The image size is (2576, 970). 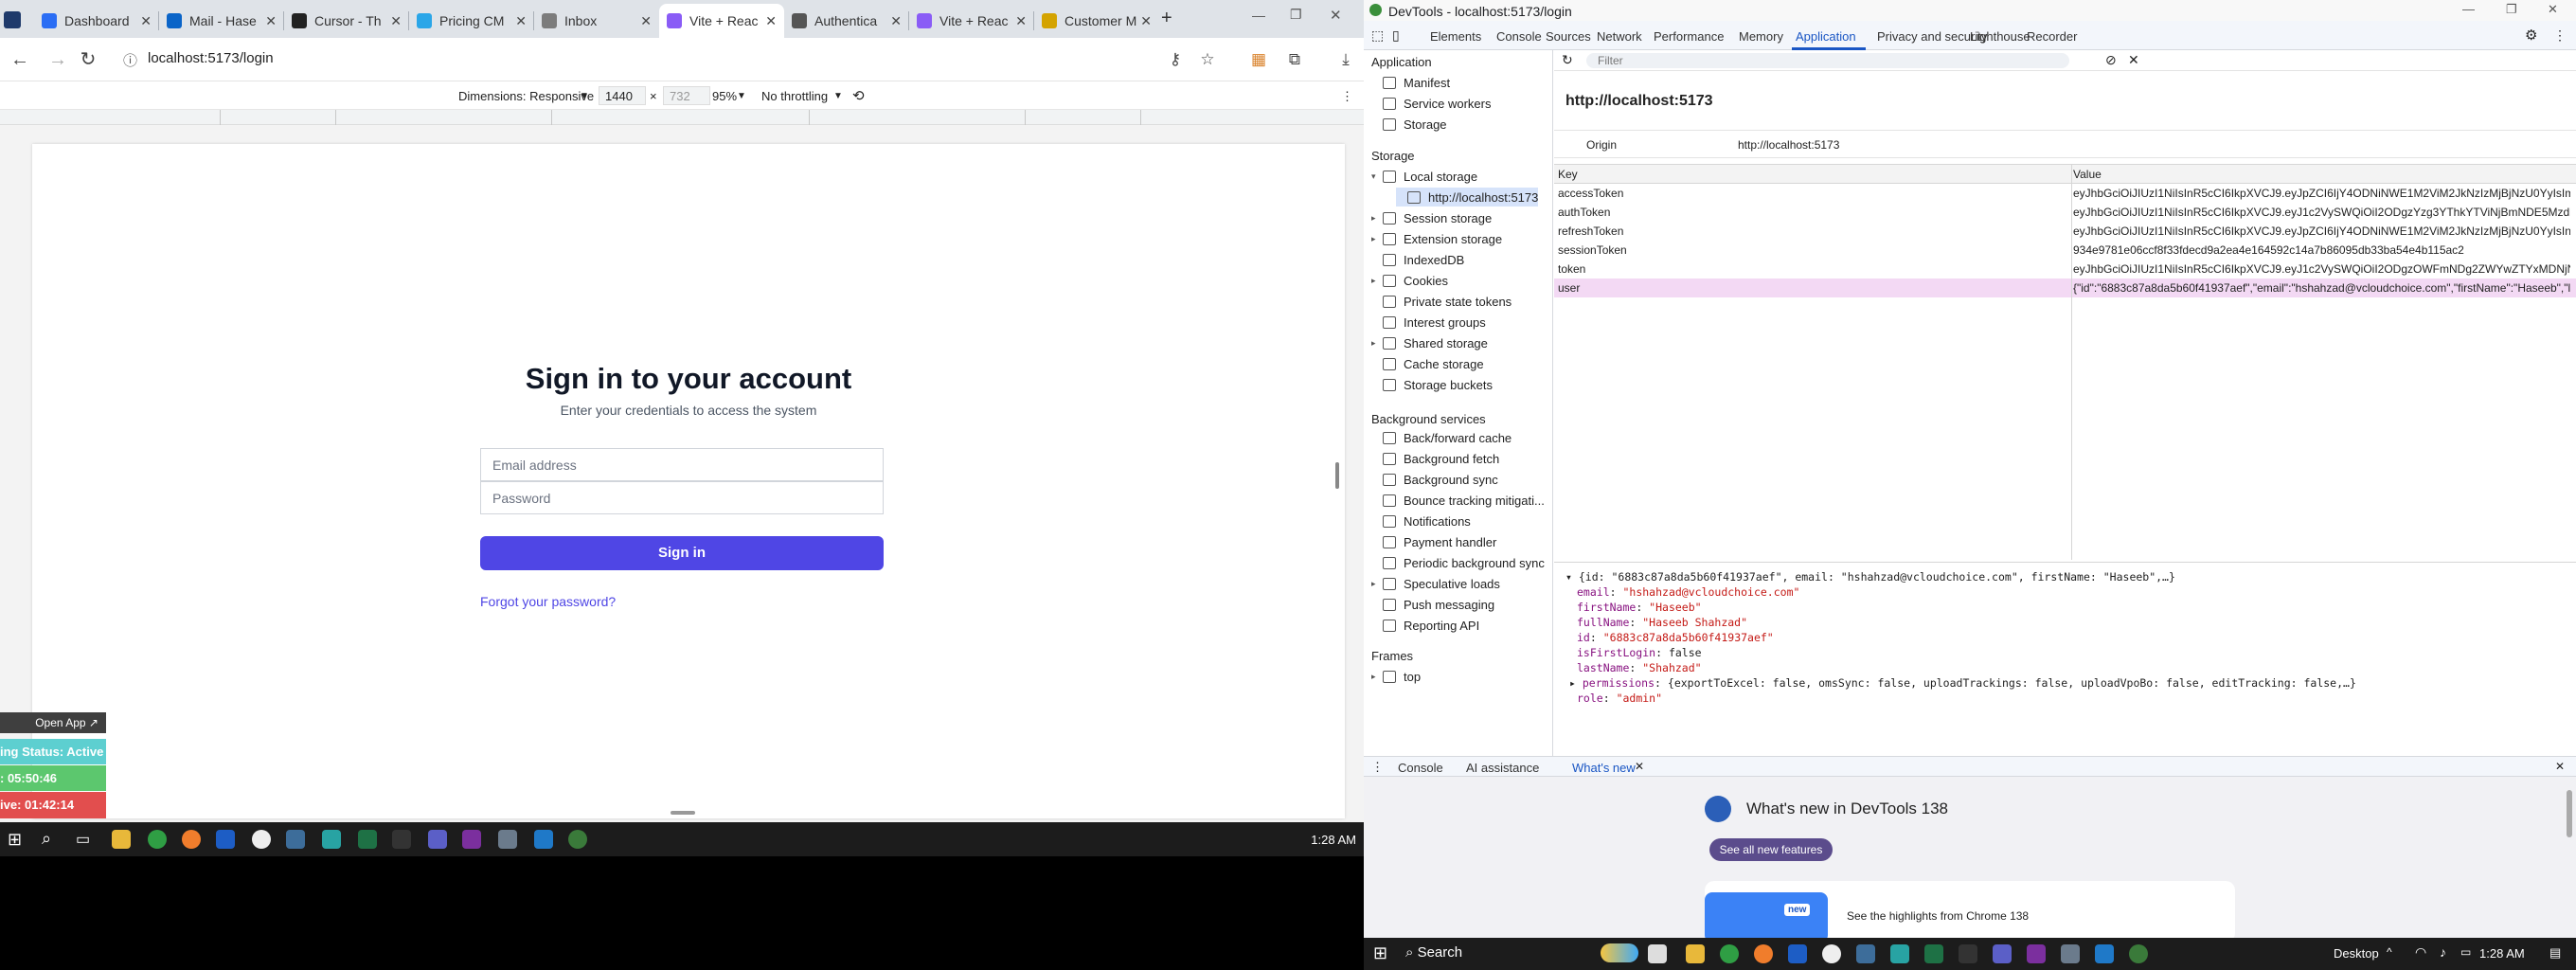 What do you see at coordinates (157, 839) in the screenshot?
I see `chrome-icon` at bounding box center [157, 839].